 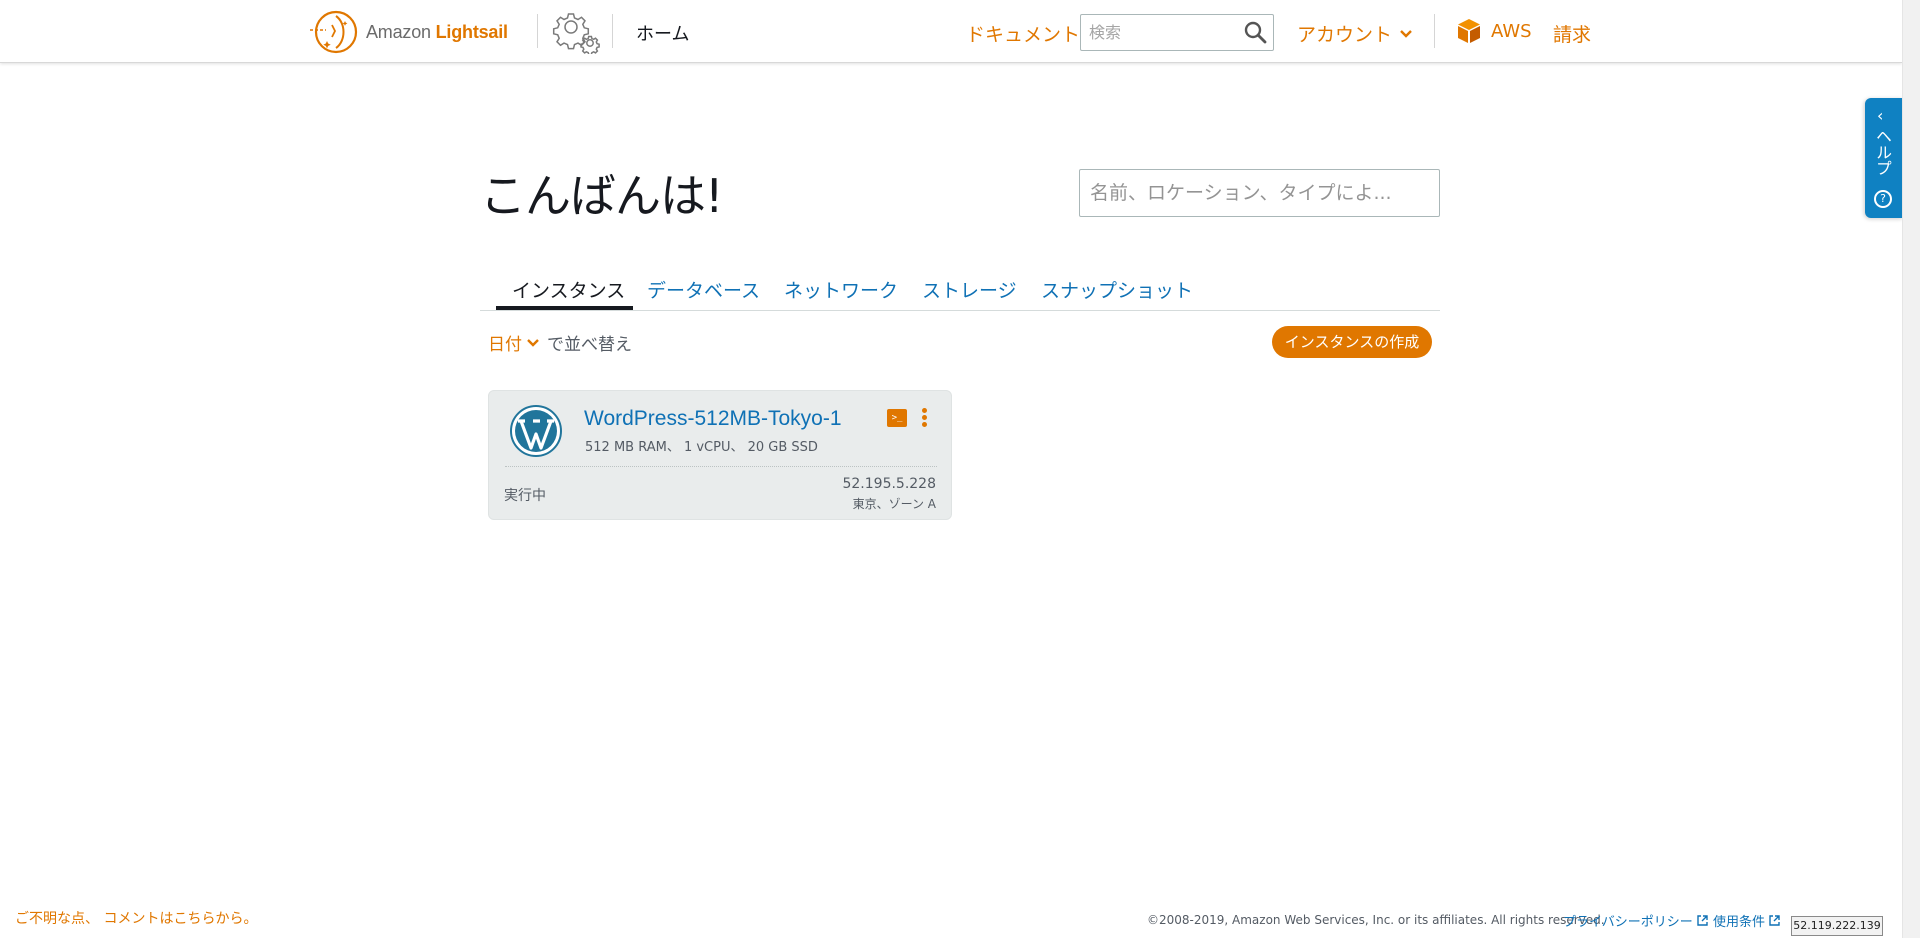 I want to click on top-search-box, so click(x=1177, y=32).